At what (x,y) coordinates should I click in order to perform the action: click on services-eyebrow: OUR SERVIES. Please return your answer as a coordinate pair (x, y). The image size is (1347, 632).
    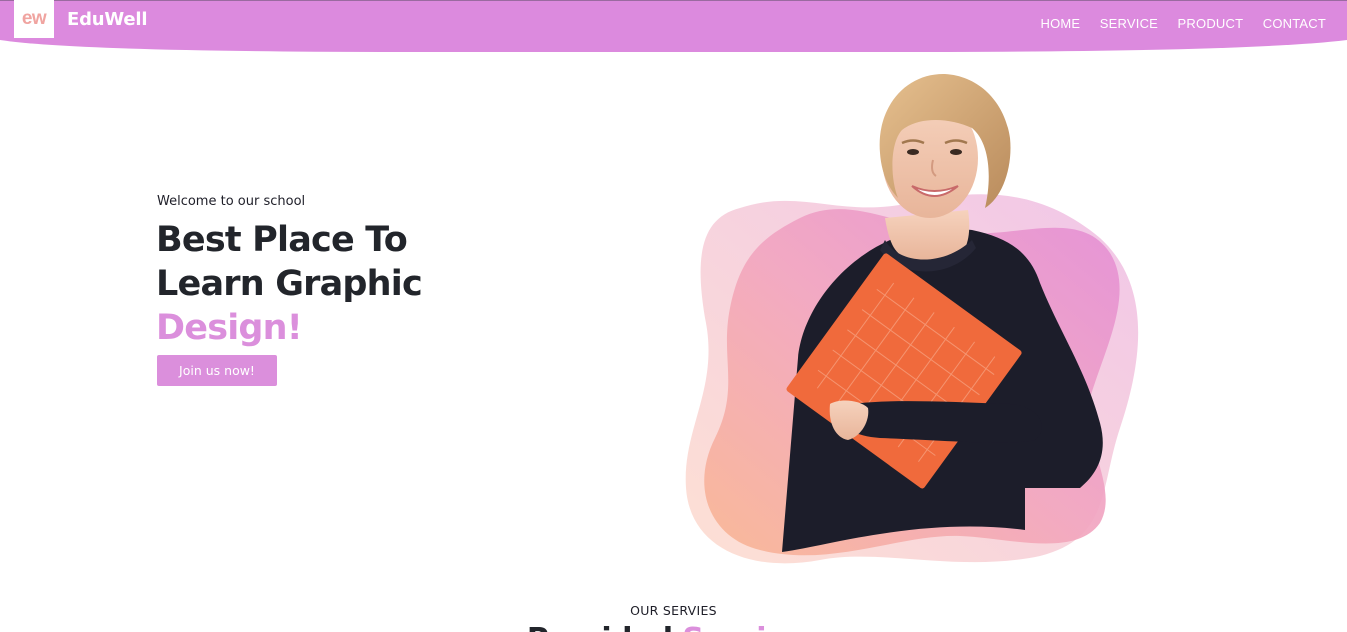
    Looking at the image, I should click on (673, 610).